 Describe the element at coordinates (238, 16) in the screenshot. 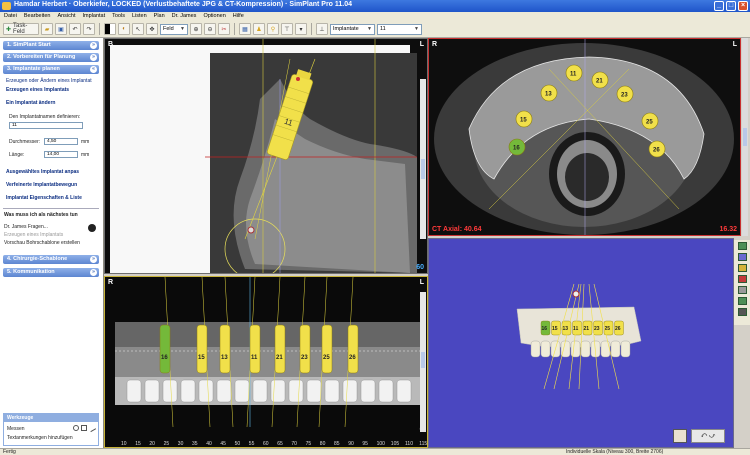

I see `menu-hilfe: Hilfe` at that location.